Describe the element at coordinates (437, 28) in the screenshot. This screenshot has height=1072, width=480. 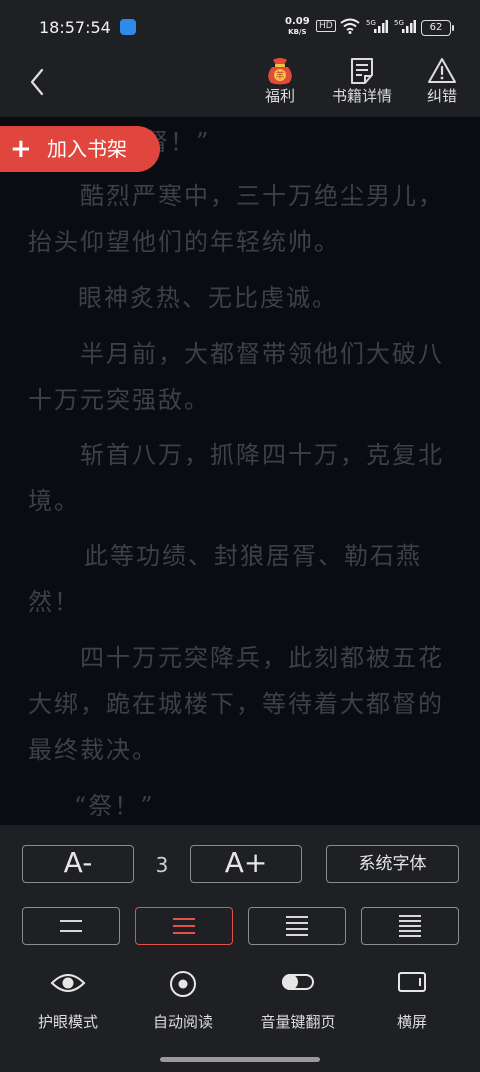
I see `battery-icon: 62` at that location.